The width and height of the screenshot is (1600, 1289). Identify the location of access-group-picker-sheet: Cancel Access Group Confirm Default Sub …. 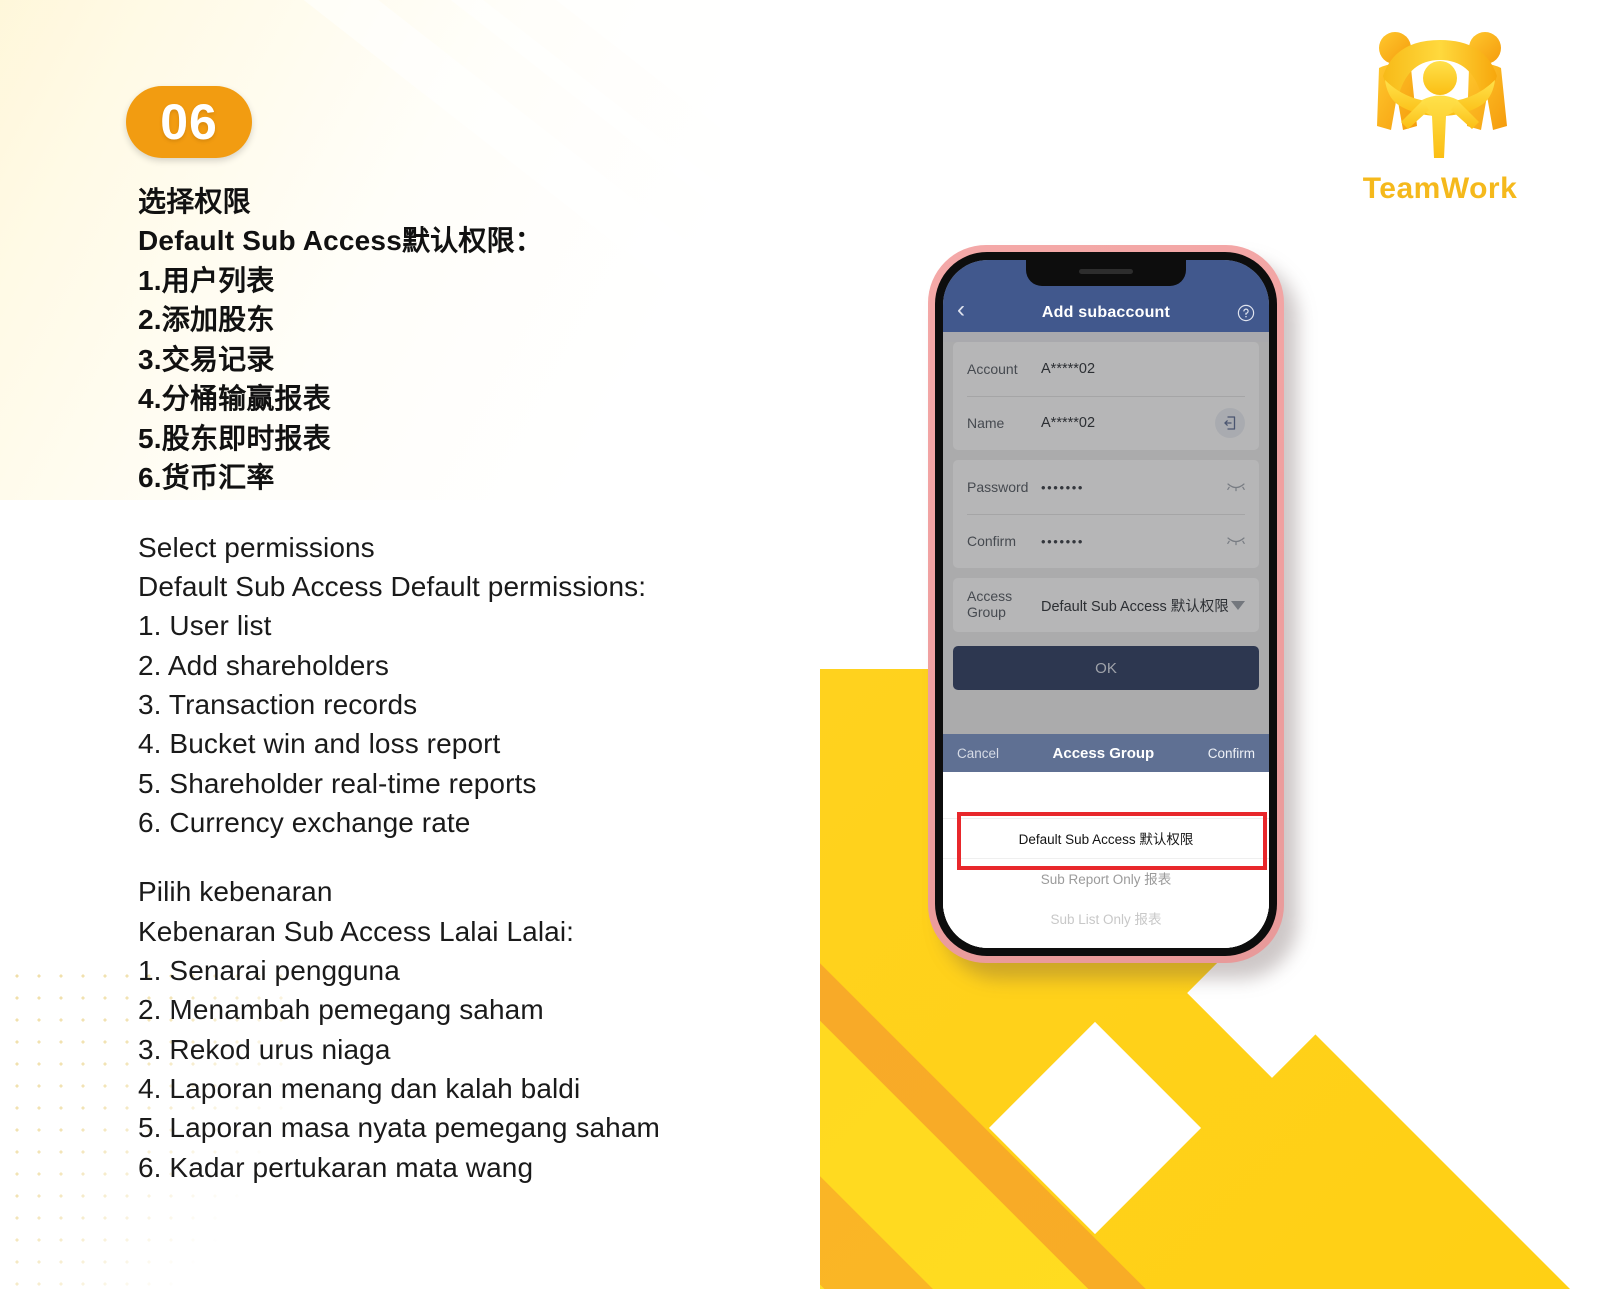
(1106, 841).